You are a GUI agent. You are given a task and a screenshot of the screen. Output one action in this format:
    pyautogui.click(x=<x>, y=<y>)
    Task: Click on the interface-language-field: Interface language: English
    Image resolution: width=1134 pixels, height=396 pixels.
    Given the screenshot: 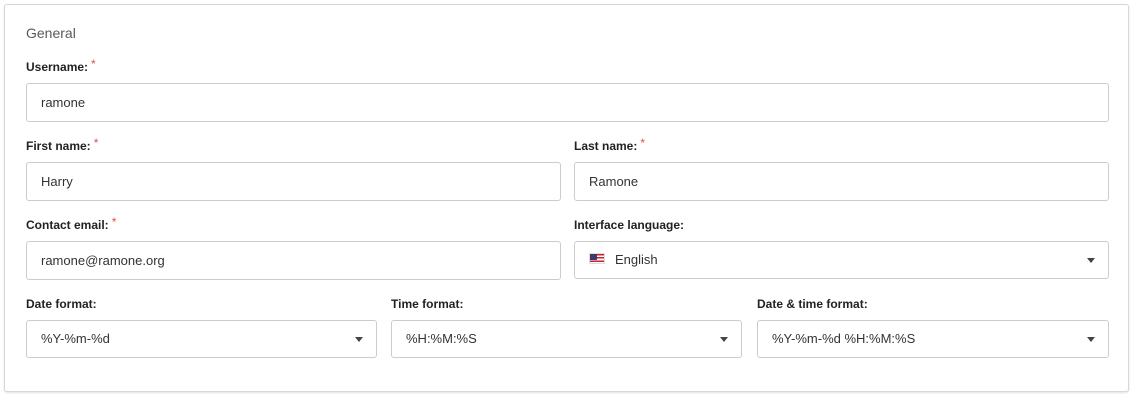 What is the action you would take?
    pyautogui.click(x=841, y=249)
    